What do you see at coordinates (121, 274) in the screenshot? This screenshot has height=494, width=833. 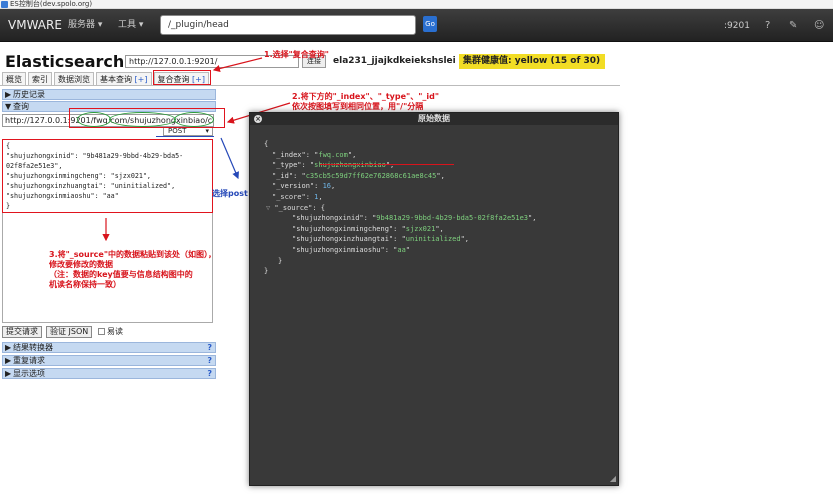 I see `annotation-step3-line3: （注：数据的key值要与信息结构图中的` at bounding box center [121, 274].